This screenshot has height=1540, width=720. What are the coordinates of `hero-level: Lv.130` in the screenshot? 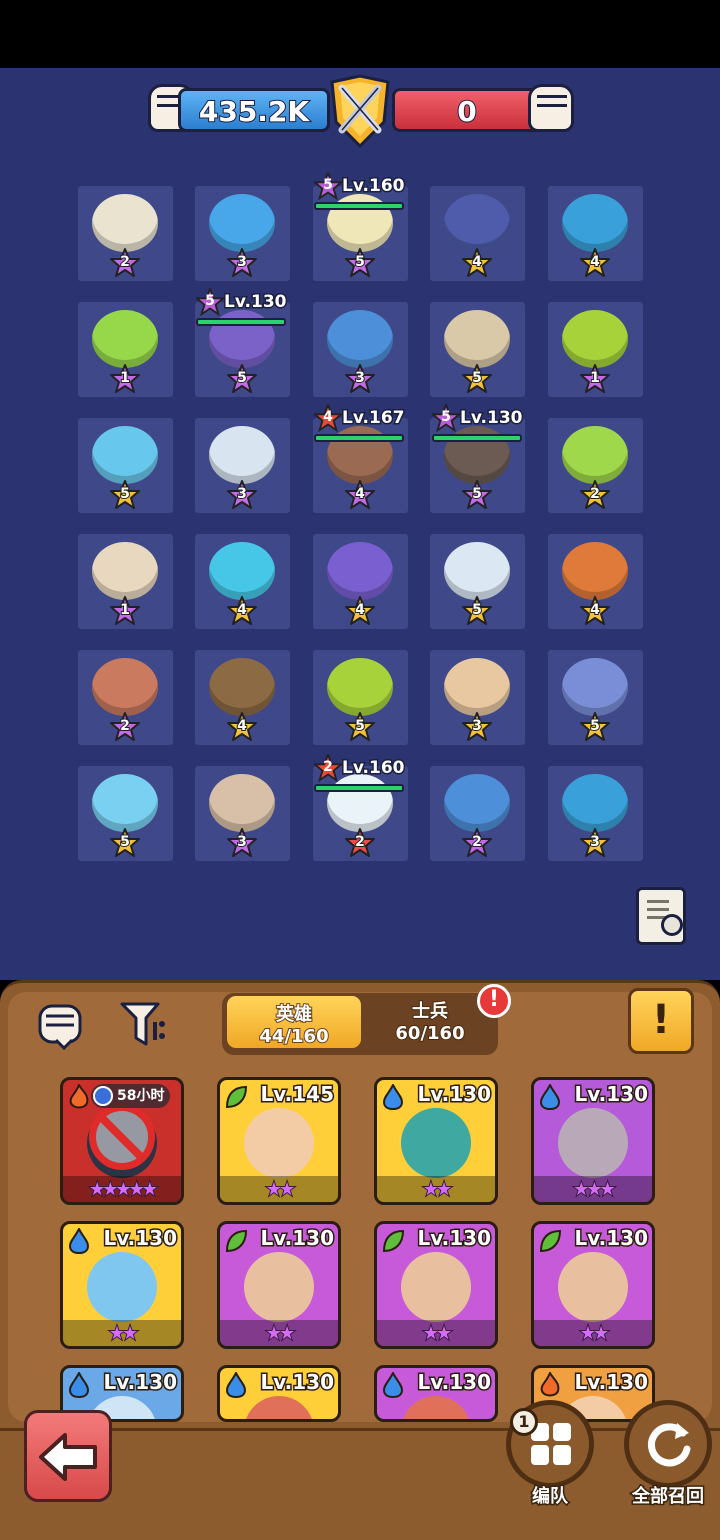 It's located at (611, 1094).